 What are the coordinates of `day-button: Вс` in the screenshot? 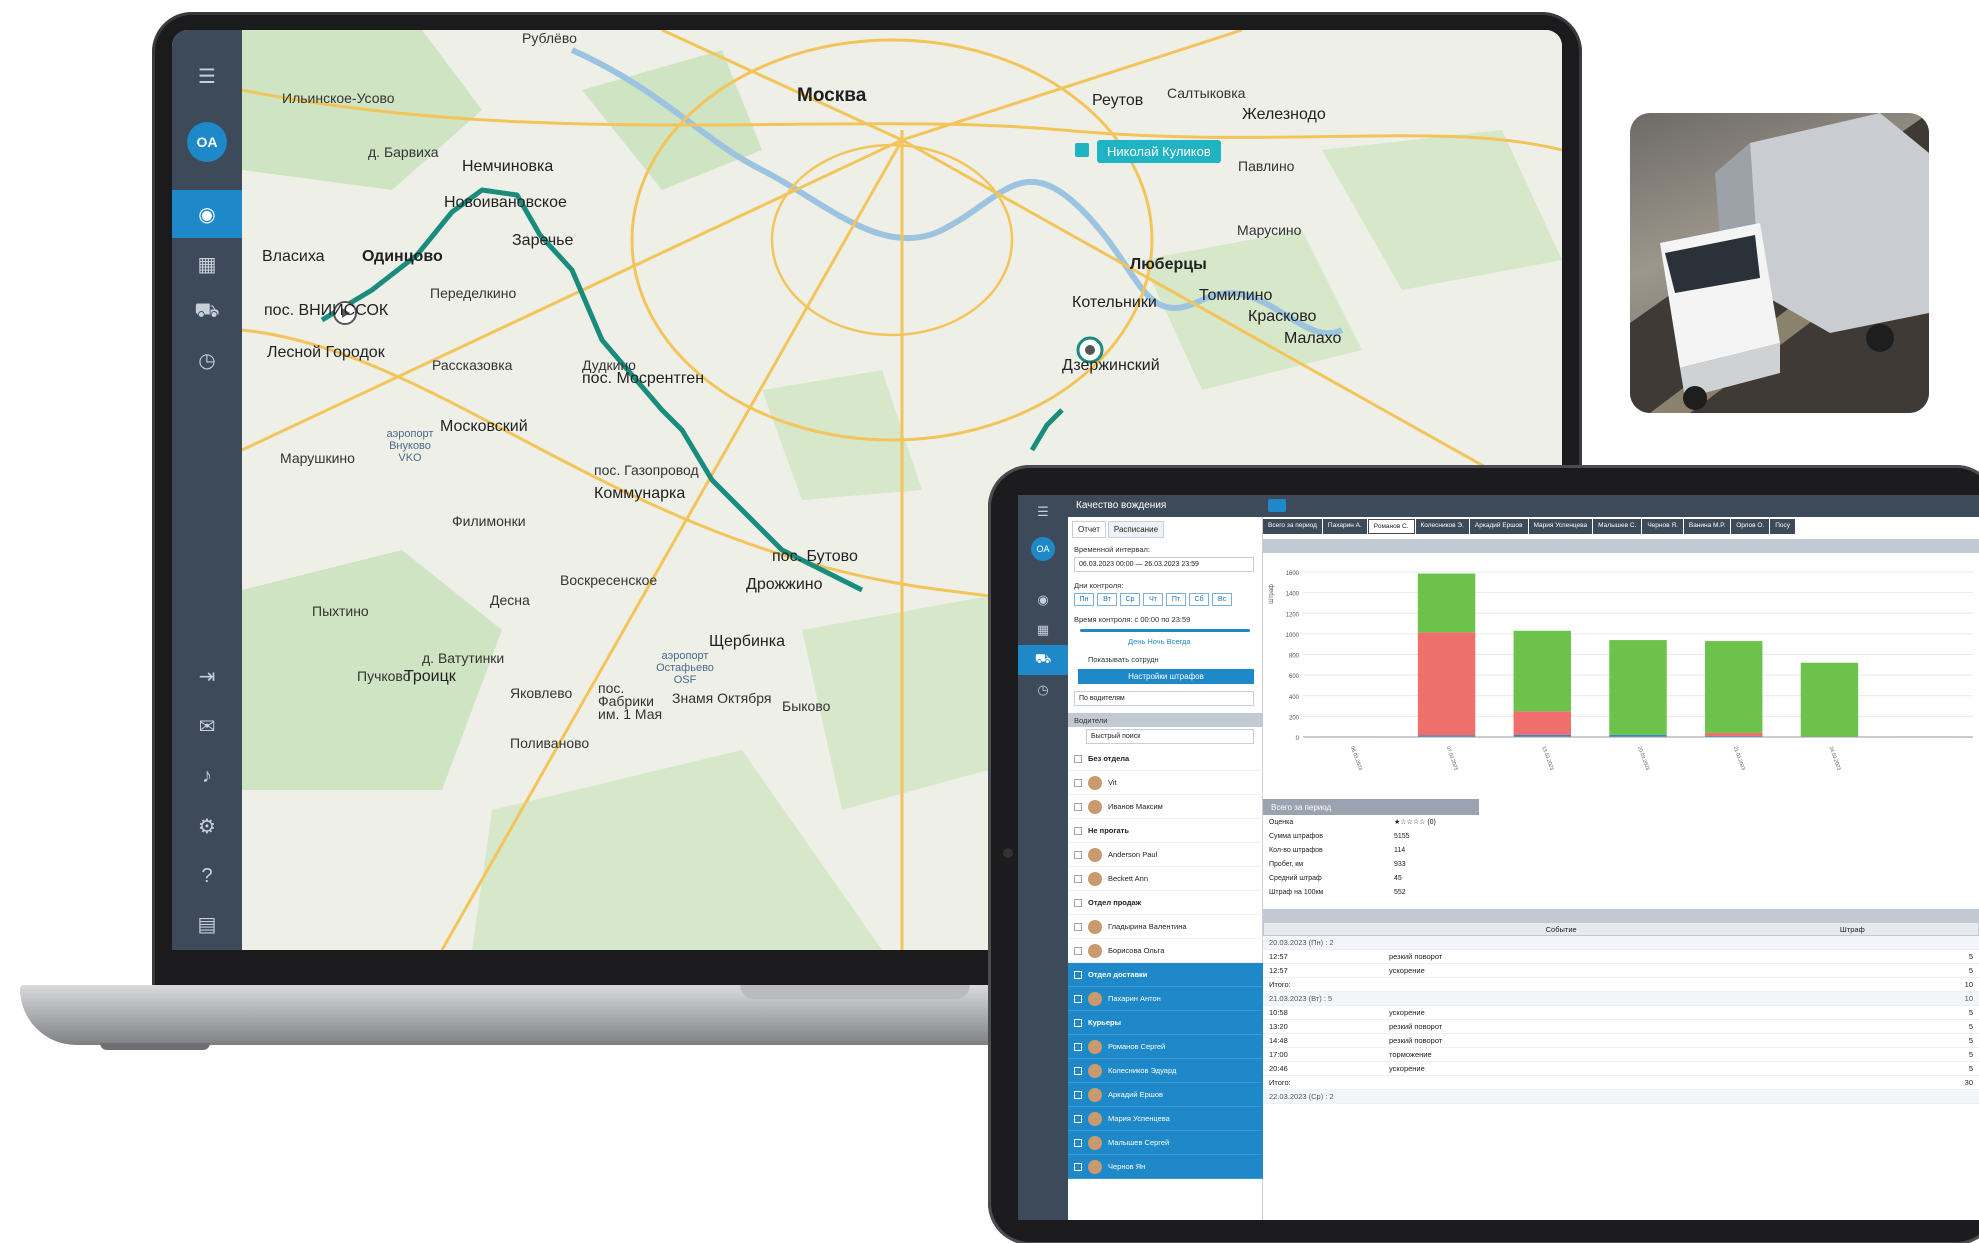 It's located at (1222, 599).